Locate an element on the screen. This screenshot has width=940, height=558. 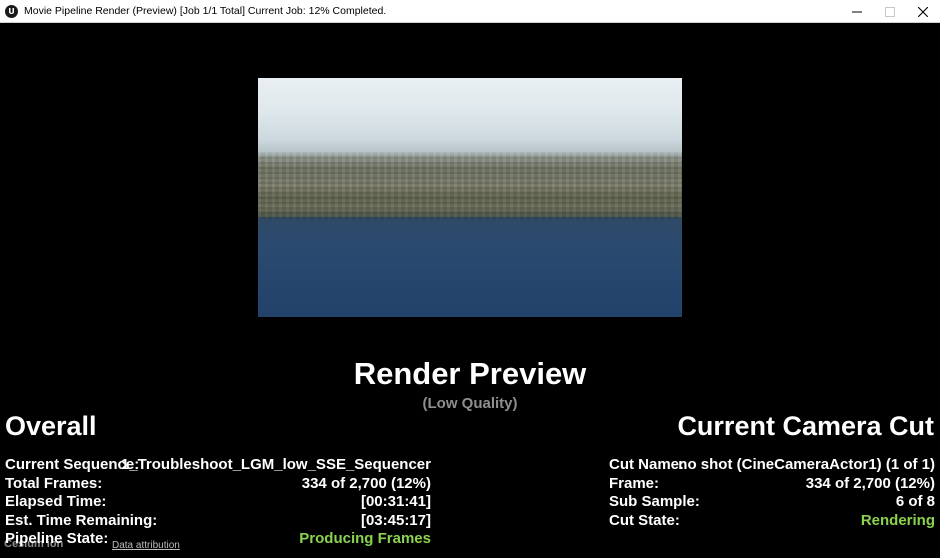
close-icon is located at coordinates (923, 11).